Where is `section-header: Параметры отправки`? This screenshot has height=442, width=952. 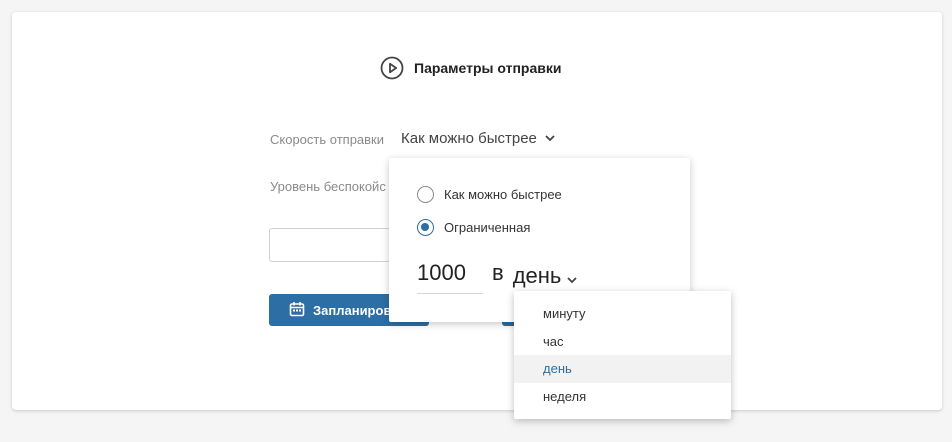 section-header: Параметры отправки is located at coordinates (470, 68).